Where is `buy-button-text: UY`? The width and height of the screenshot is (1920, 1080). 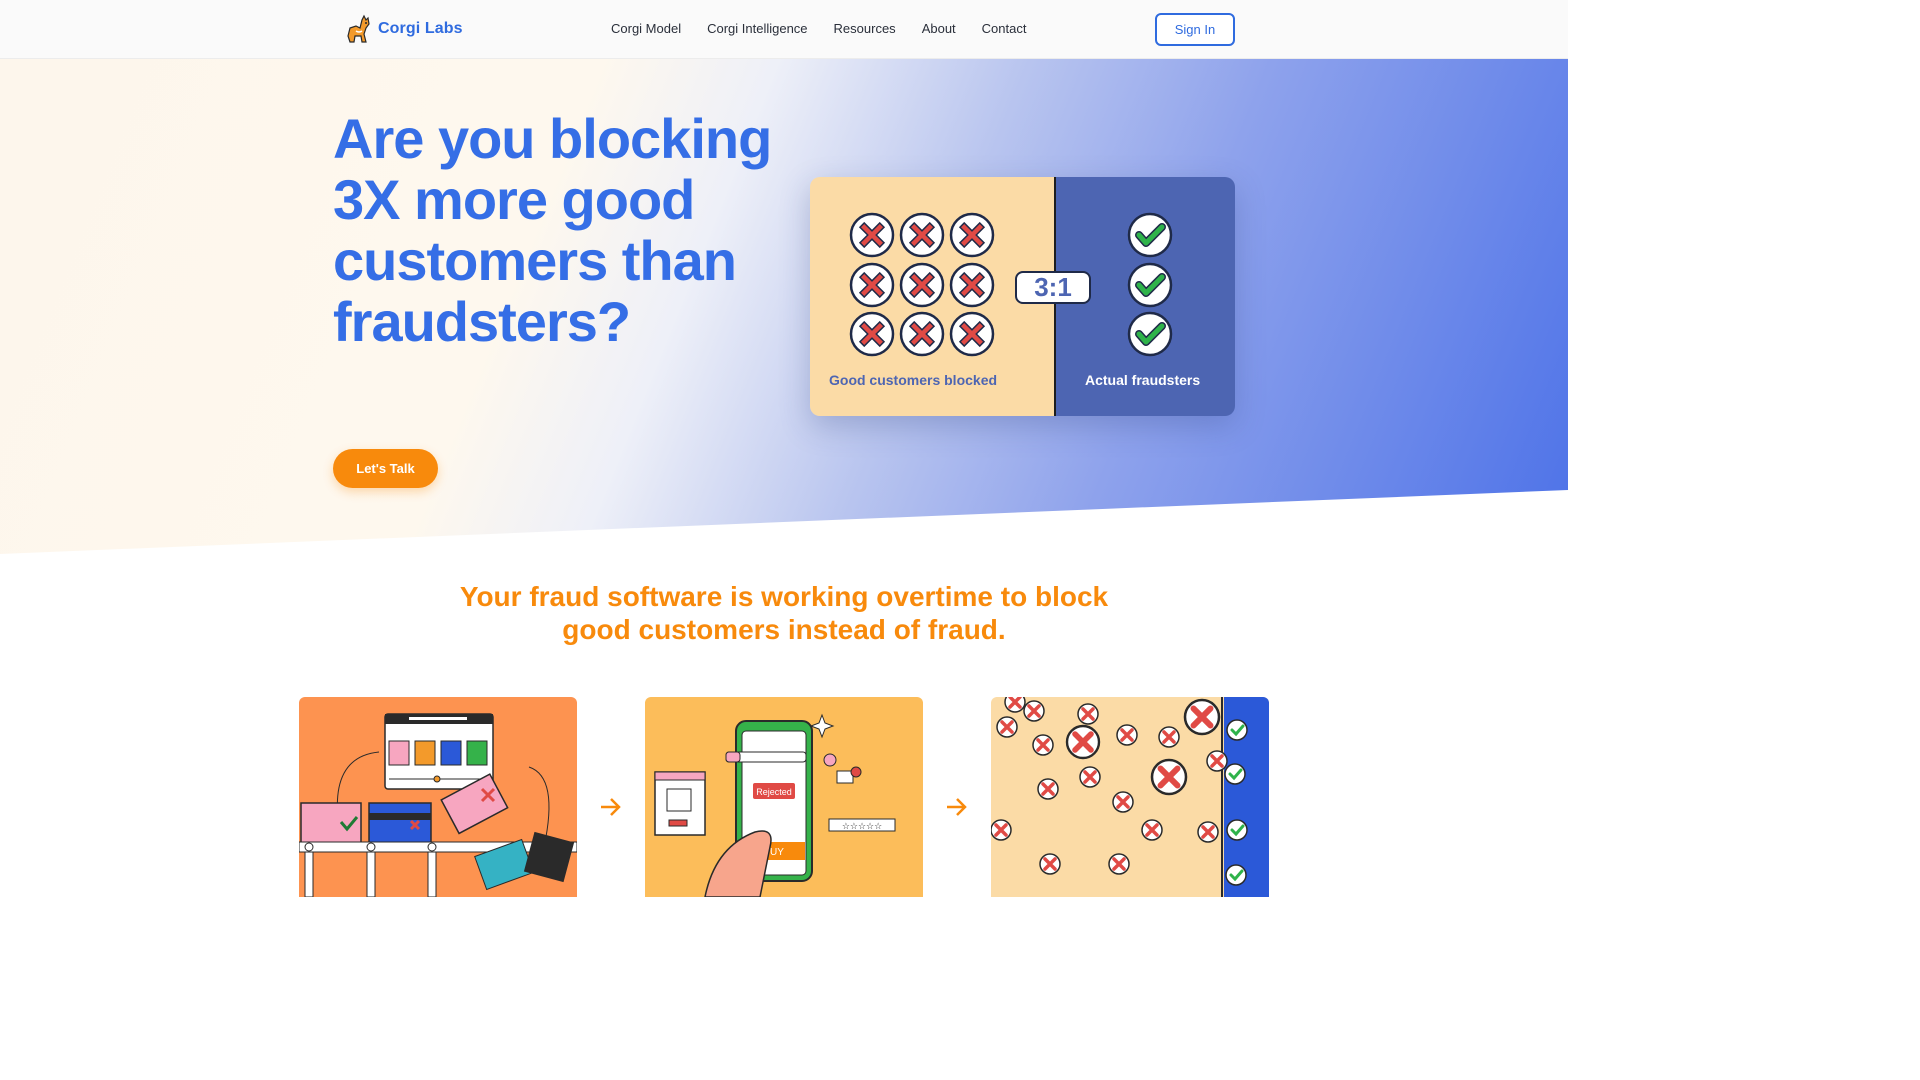 buy-button-text: UY is located at coordinates (777, 852).